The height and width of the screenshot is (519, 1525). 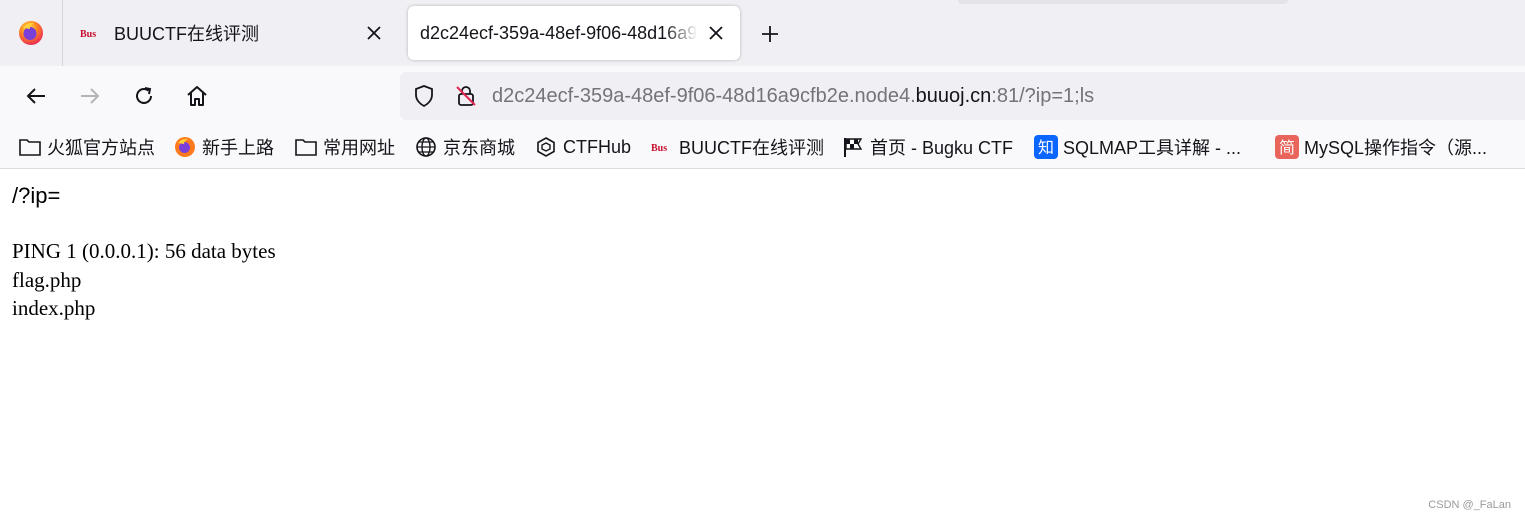 I want to click on bookmark-label: 新手上路, so click(x=238, y=148).